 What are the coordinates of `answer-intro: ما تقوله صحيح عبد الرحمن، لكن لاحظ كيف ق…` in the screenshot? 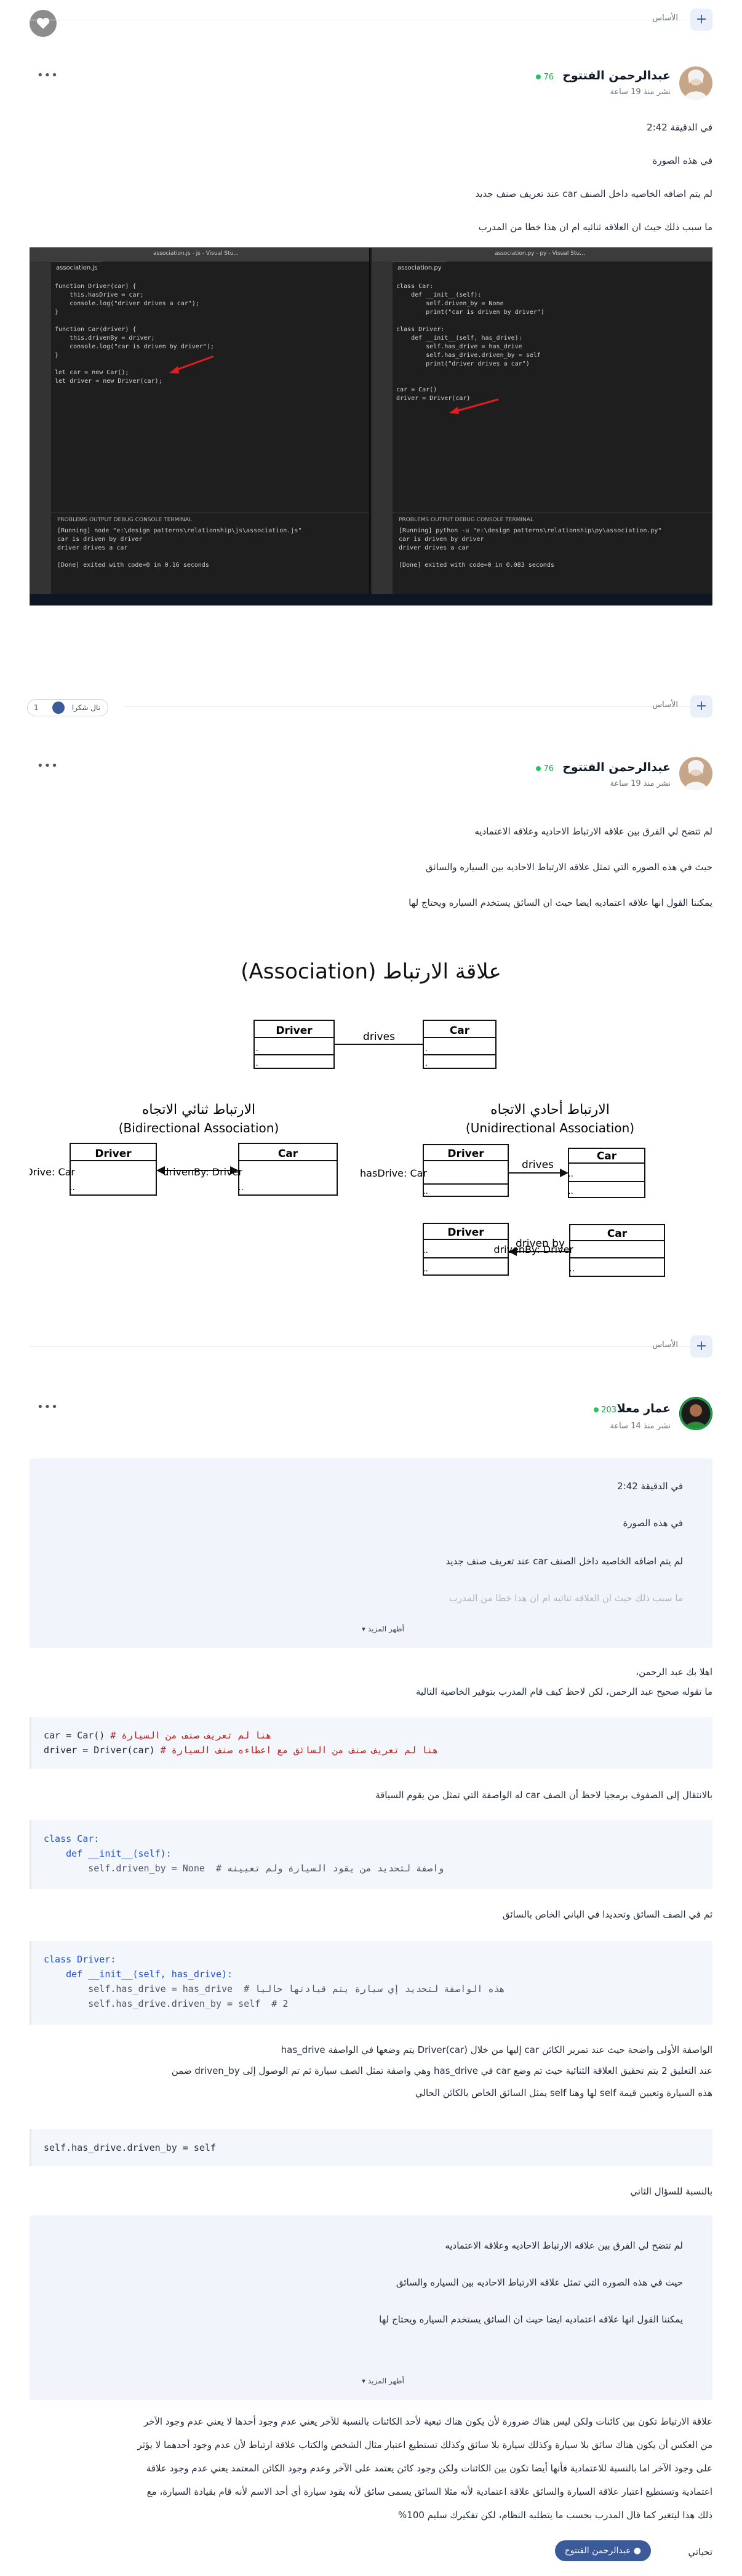 It's located at (563, 1691).